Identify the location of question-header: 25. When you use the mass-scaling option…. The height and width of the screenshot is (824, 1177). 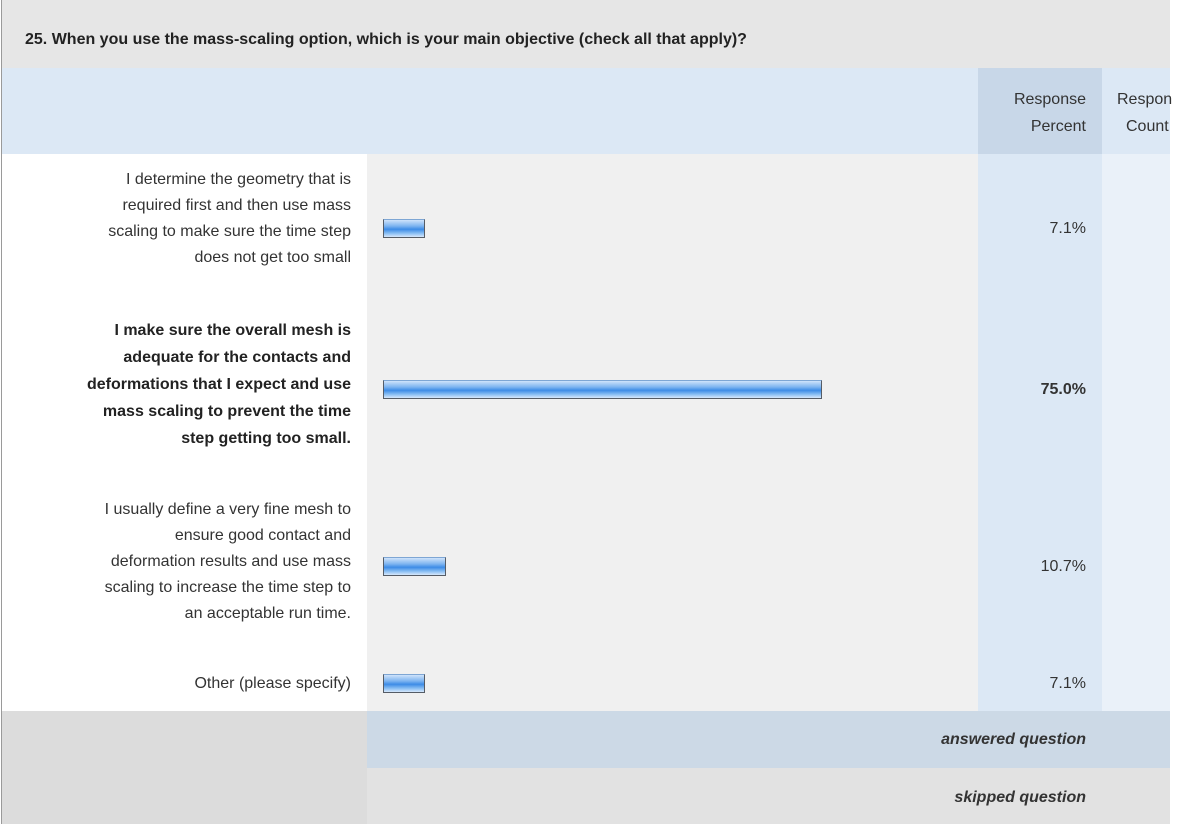
(586, 34).